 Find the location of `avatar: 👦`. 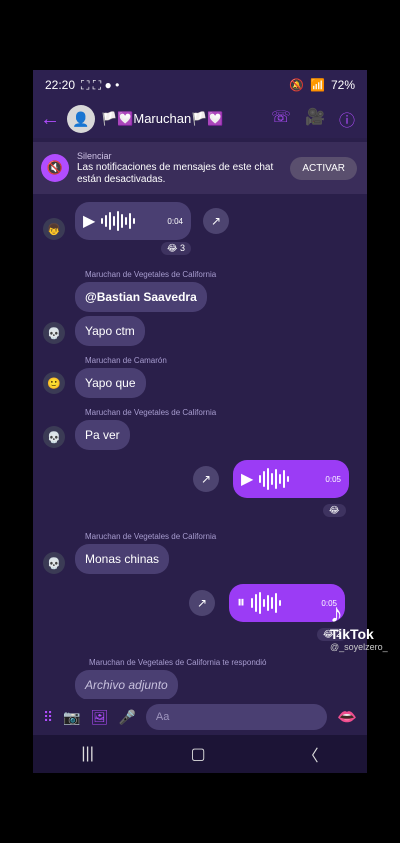

avatar: 👦 is located at coordinates (54, 229).